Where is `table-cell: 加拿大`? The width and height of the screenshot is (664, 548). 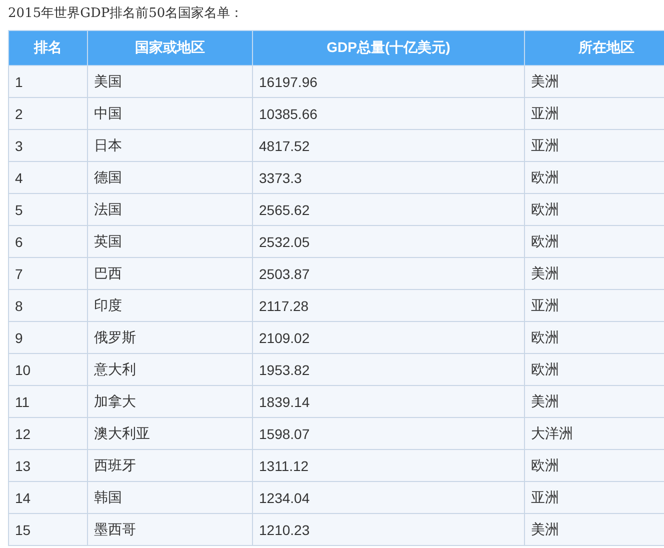 table-cell: 加拿大 is located at coordinates (170, 402).